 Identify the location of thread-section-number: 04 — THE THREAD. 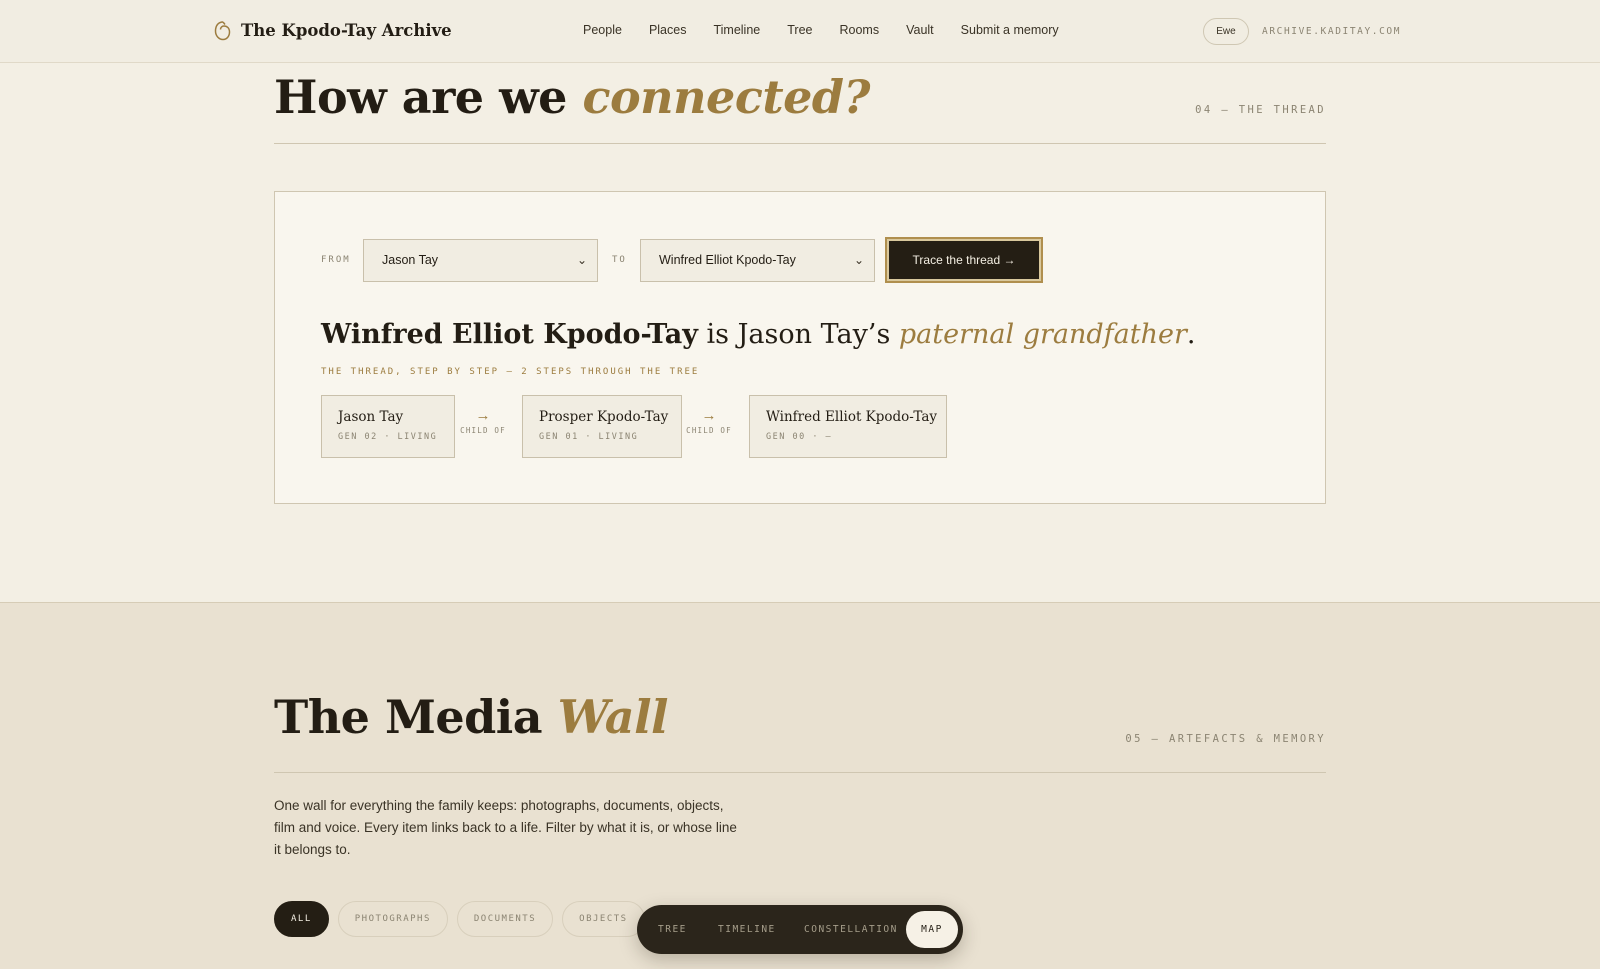
(1260, 110).